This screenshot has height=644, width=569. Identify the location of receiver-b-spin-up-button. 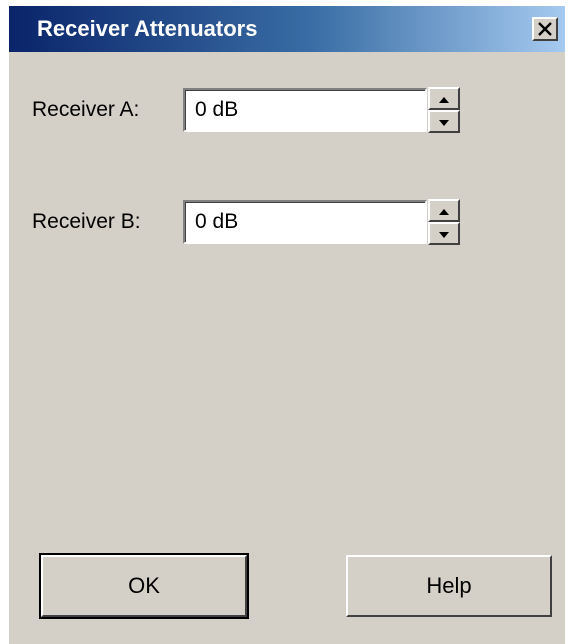
(444, 210).